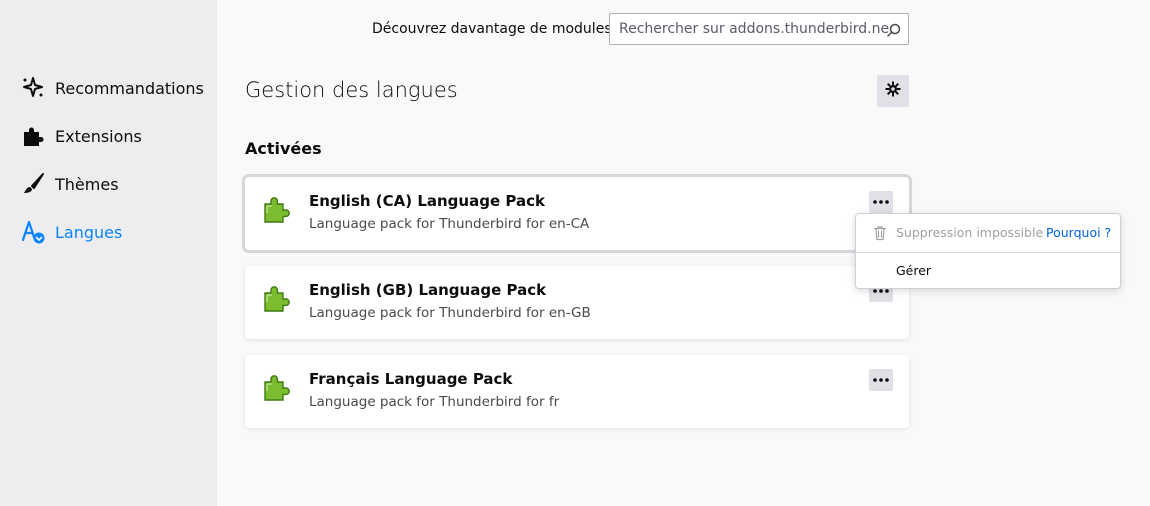 Image resolution: width=1150 pixels, height=506 pixels. Describe the element at coordinates (33, 88) in the screenshot. I see `sparkle-icon` at that location.